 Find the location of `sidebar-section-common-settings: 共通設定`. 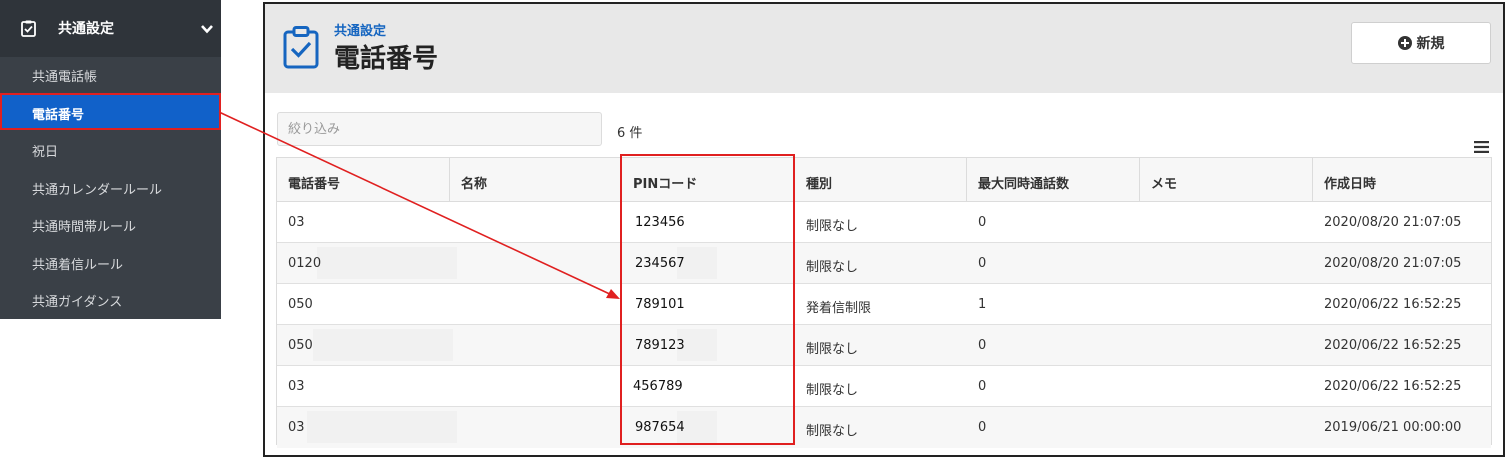

sidebar-section-common-settings: 共通設定 is located at coordinates (110, 28).